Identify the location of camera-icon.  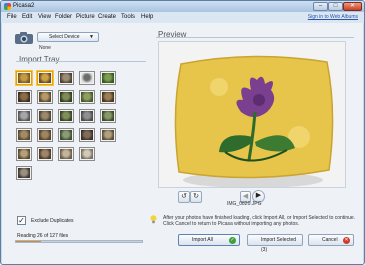
(24, 38).